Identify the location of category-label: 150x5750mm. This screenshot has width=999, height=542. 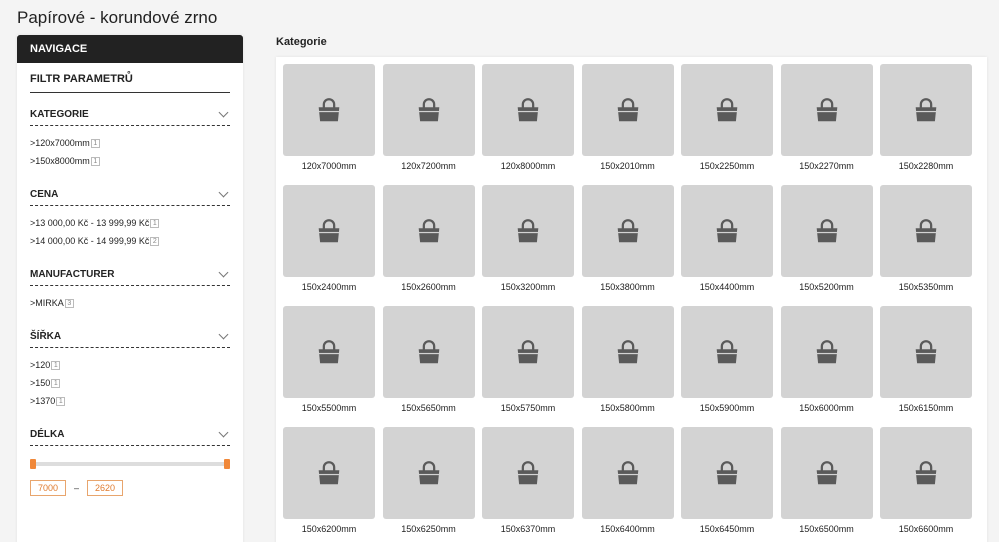
(528, 408).